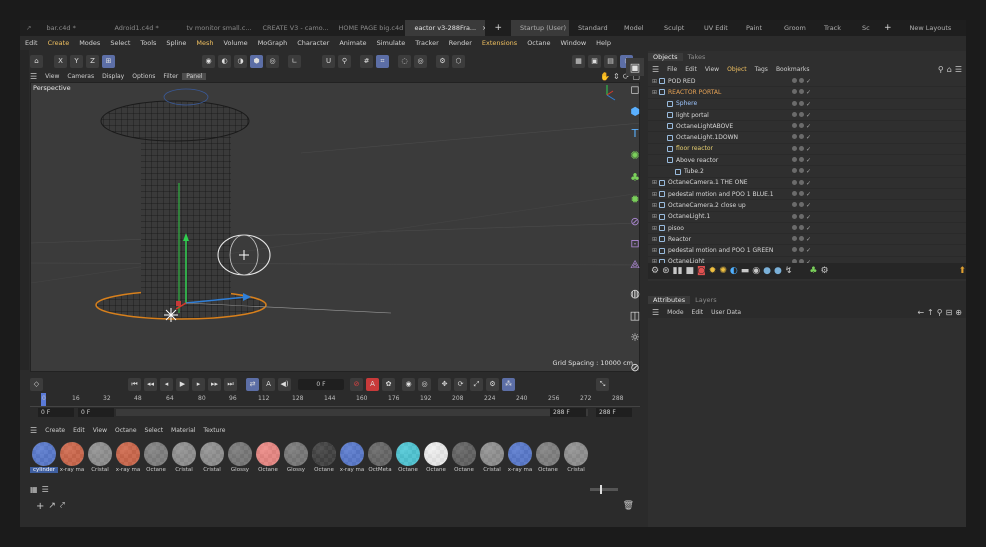 This screenshot has width=986, height=547. What do you see at coordinates (367, 28) in the screenshot?
I see `document-tab: HOME PAGE big.c4d` at bounding box center [367, 28].